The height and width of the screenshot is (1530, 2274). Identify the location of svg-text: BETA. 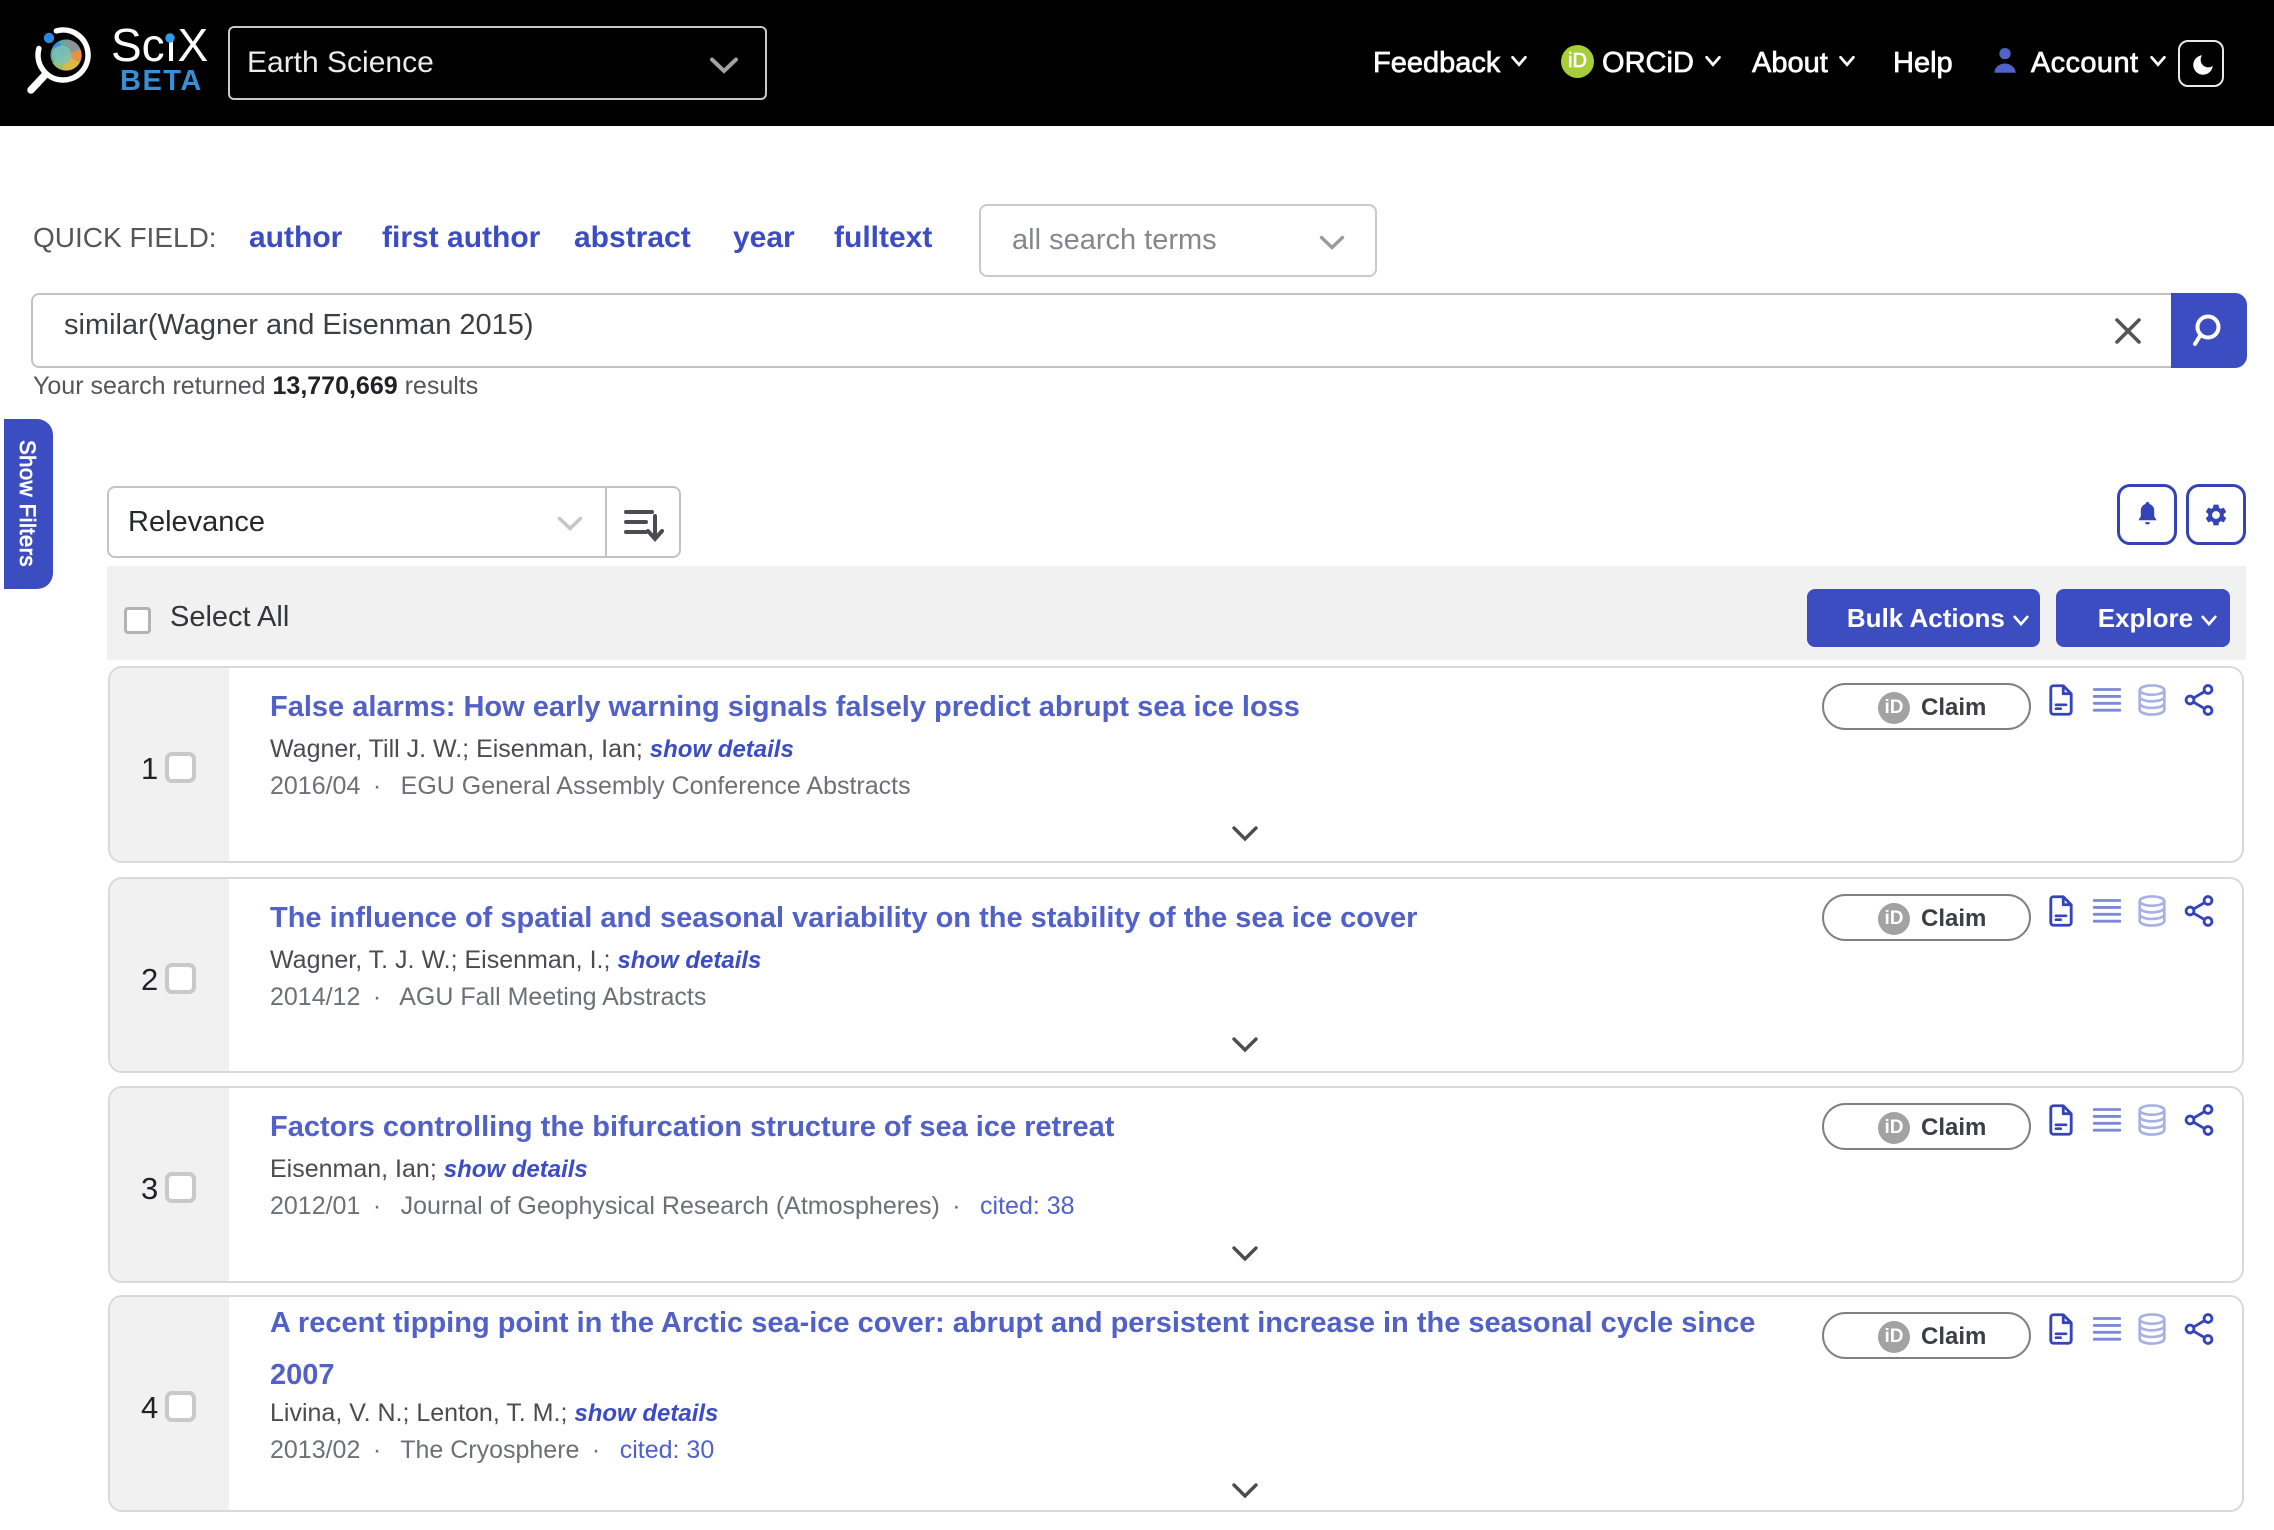
(161, 81).